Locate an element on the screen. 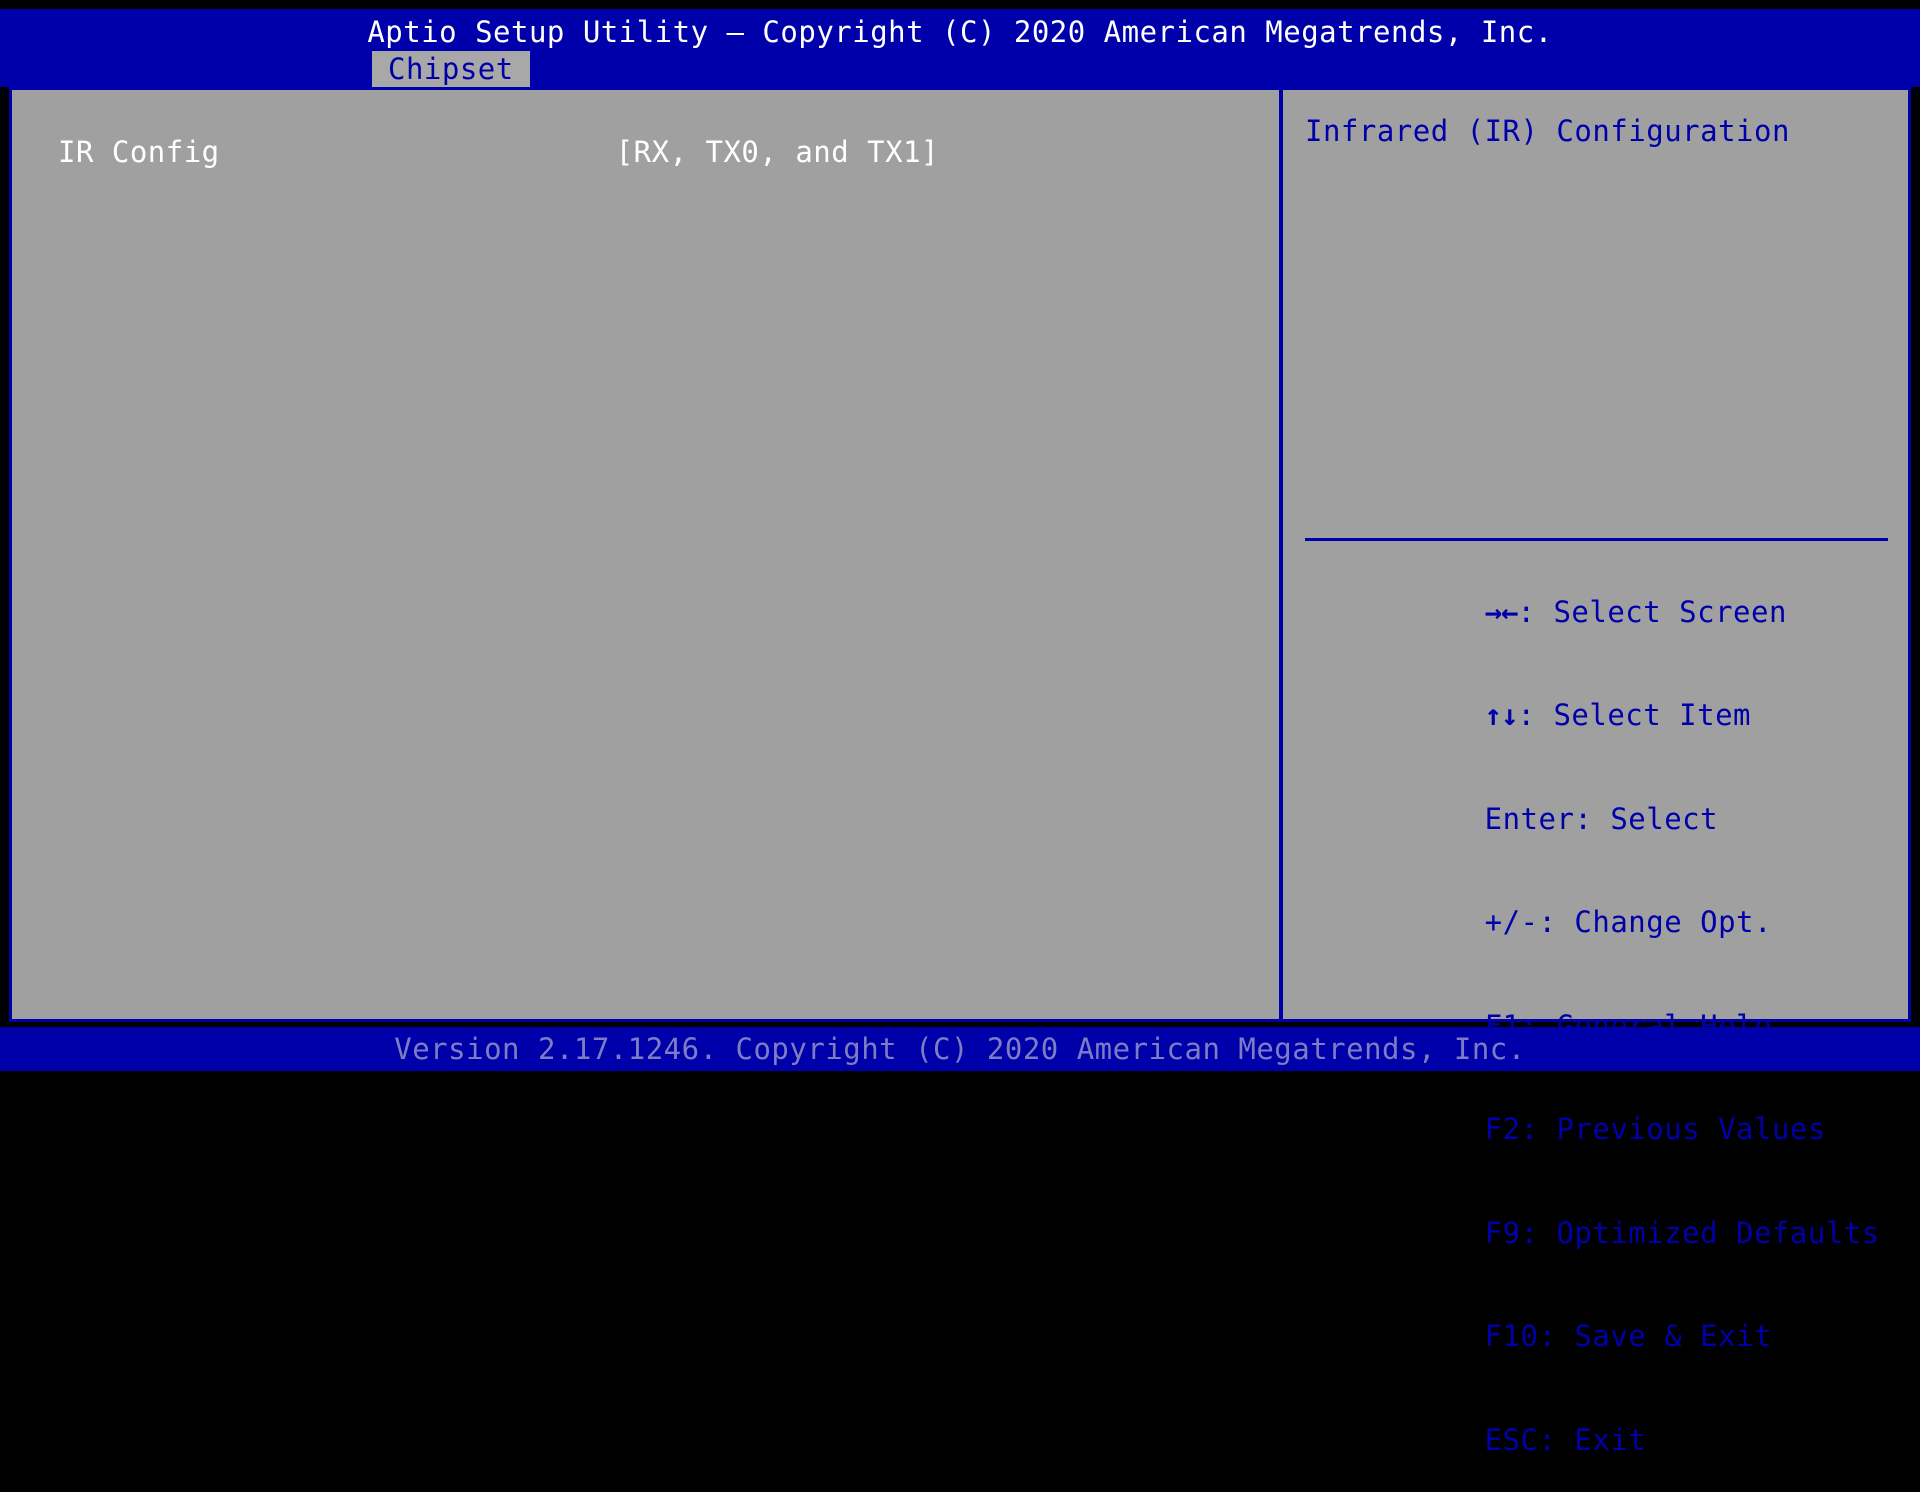 This screenshot has width=1920, height=1492. f9-key: F9 is located at coordinates (1502, 1232).